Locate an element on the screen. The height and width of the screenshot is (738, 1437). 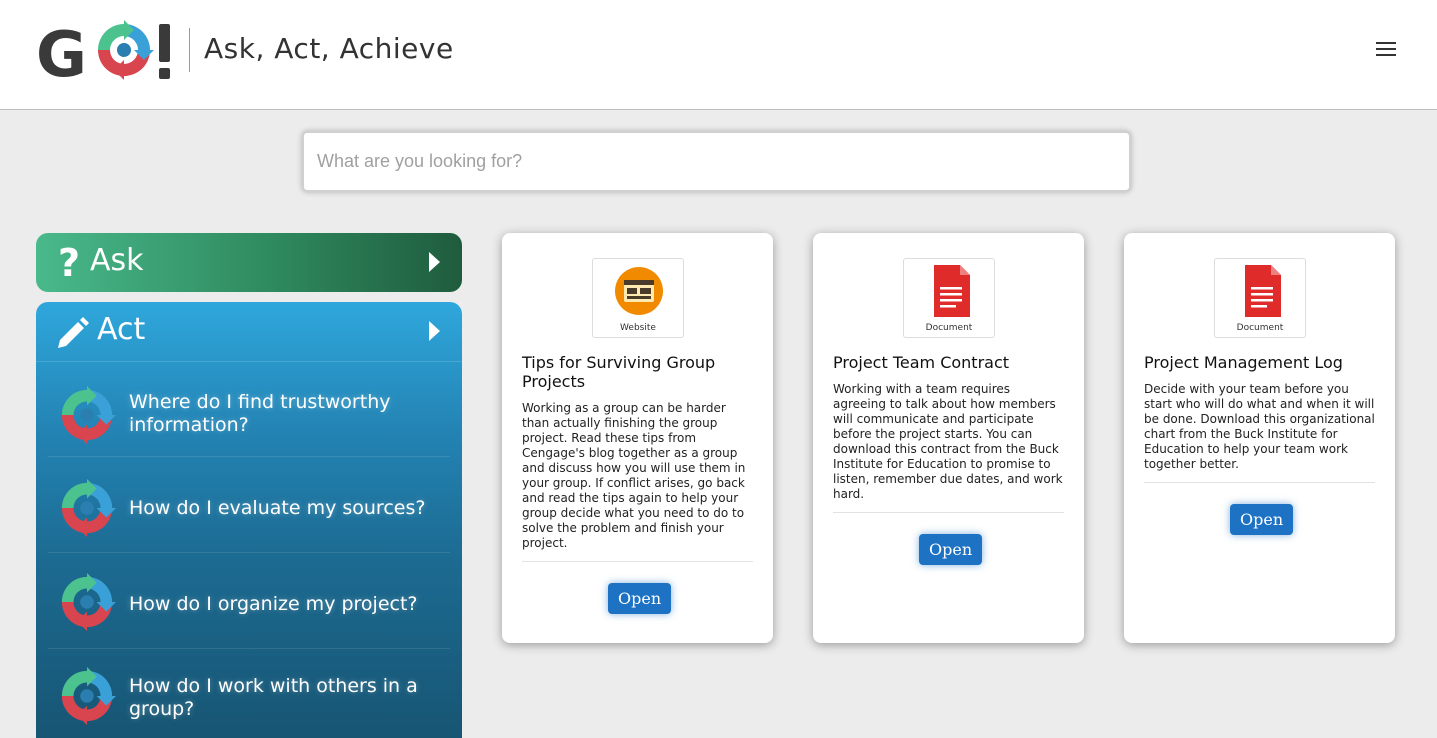
resource-title: Project Team Contract is located at coordinates (921, 362).